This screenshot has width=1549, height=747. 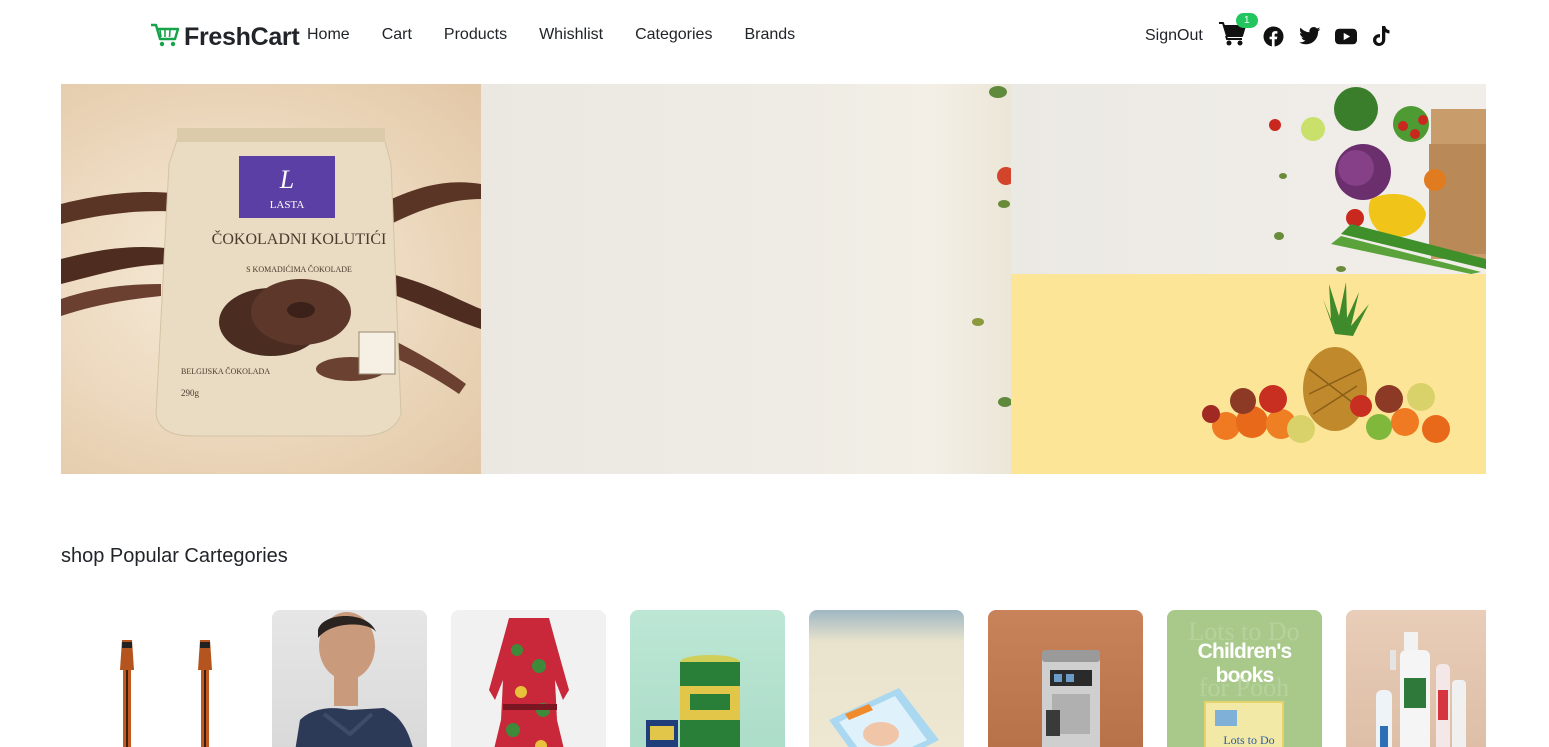 I want to click on fruits-banner-image, so click(x=1248, y=374).